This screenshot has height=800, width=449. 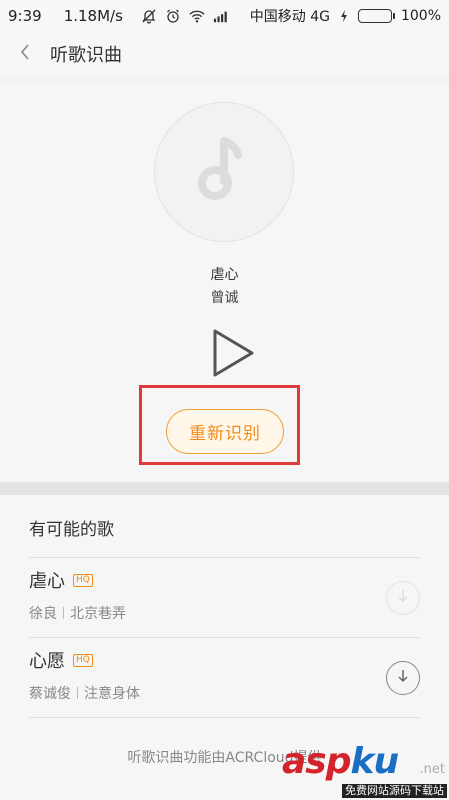 I want to click on charging-icon, so click(x=344, y=16).